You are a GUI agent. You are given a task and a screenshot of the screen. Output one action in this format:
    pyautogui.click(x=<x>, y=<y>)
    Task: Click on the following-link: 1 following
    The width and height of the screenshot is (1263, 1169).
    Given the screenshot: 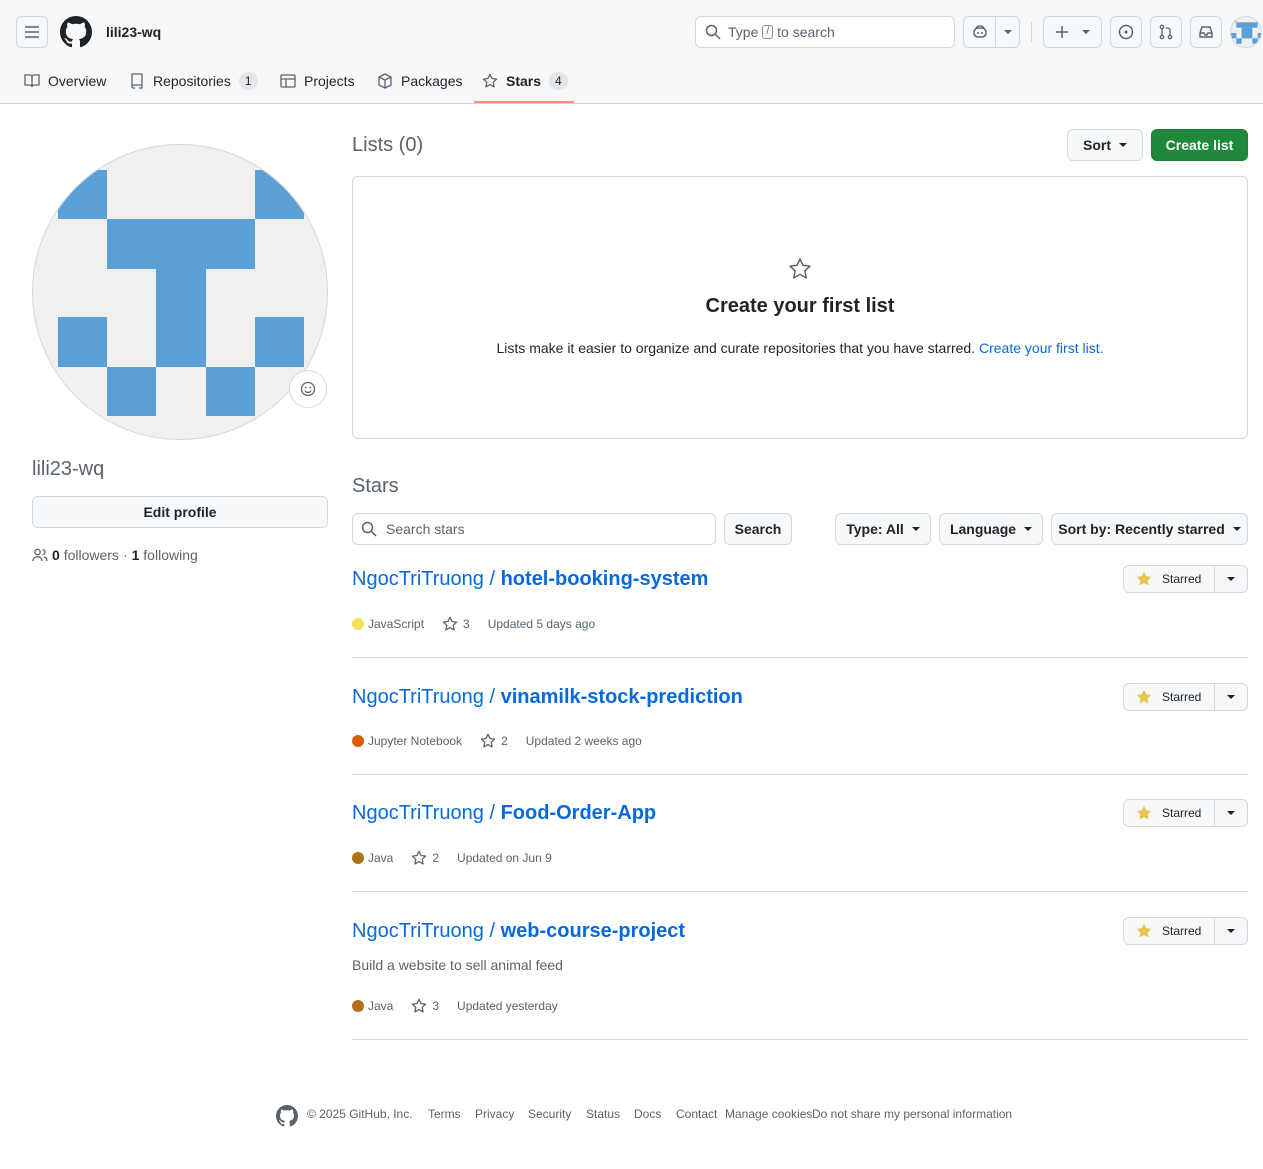 What is the action you would take?
    pyautogui.click(x=165, y=555)
    